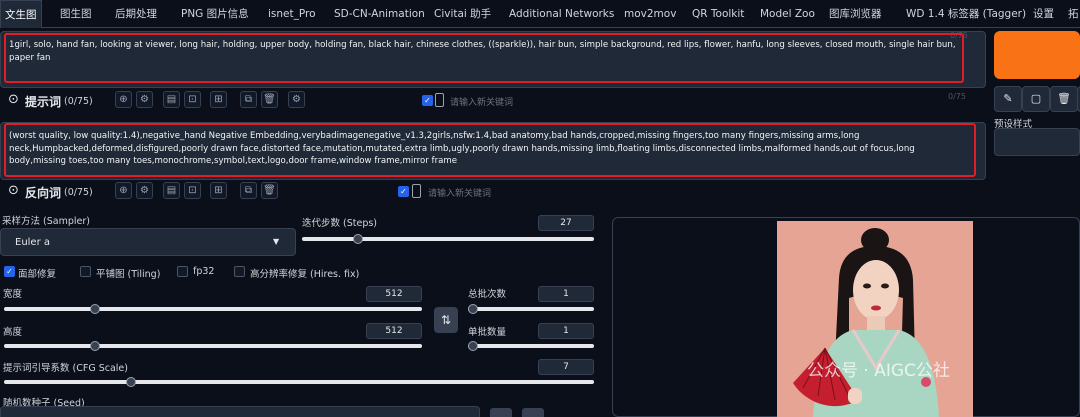 The image size is (1080, 417). What do you see at coordinates (43, 193) in the screenshot?
I see `negative-label: 反向词` at bounding box center [43, 193].